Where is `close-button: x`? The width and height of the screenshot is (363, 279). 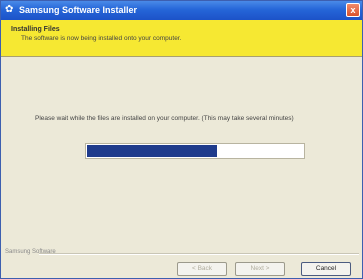 close-button: x is located at coordinates (353, 10).